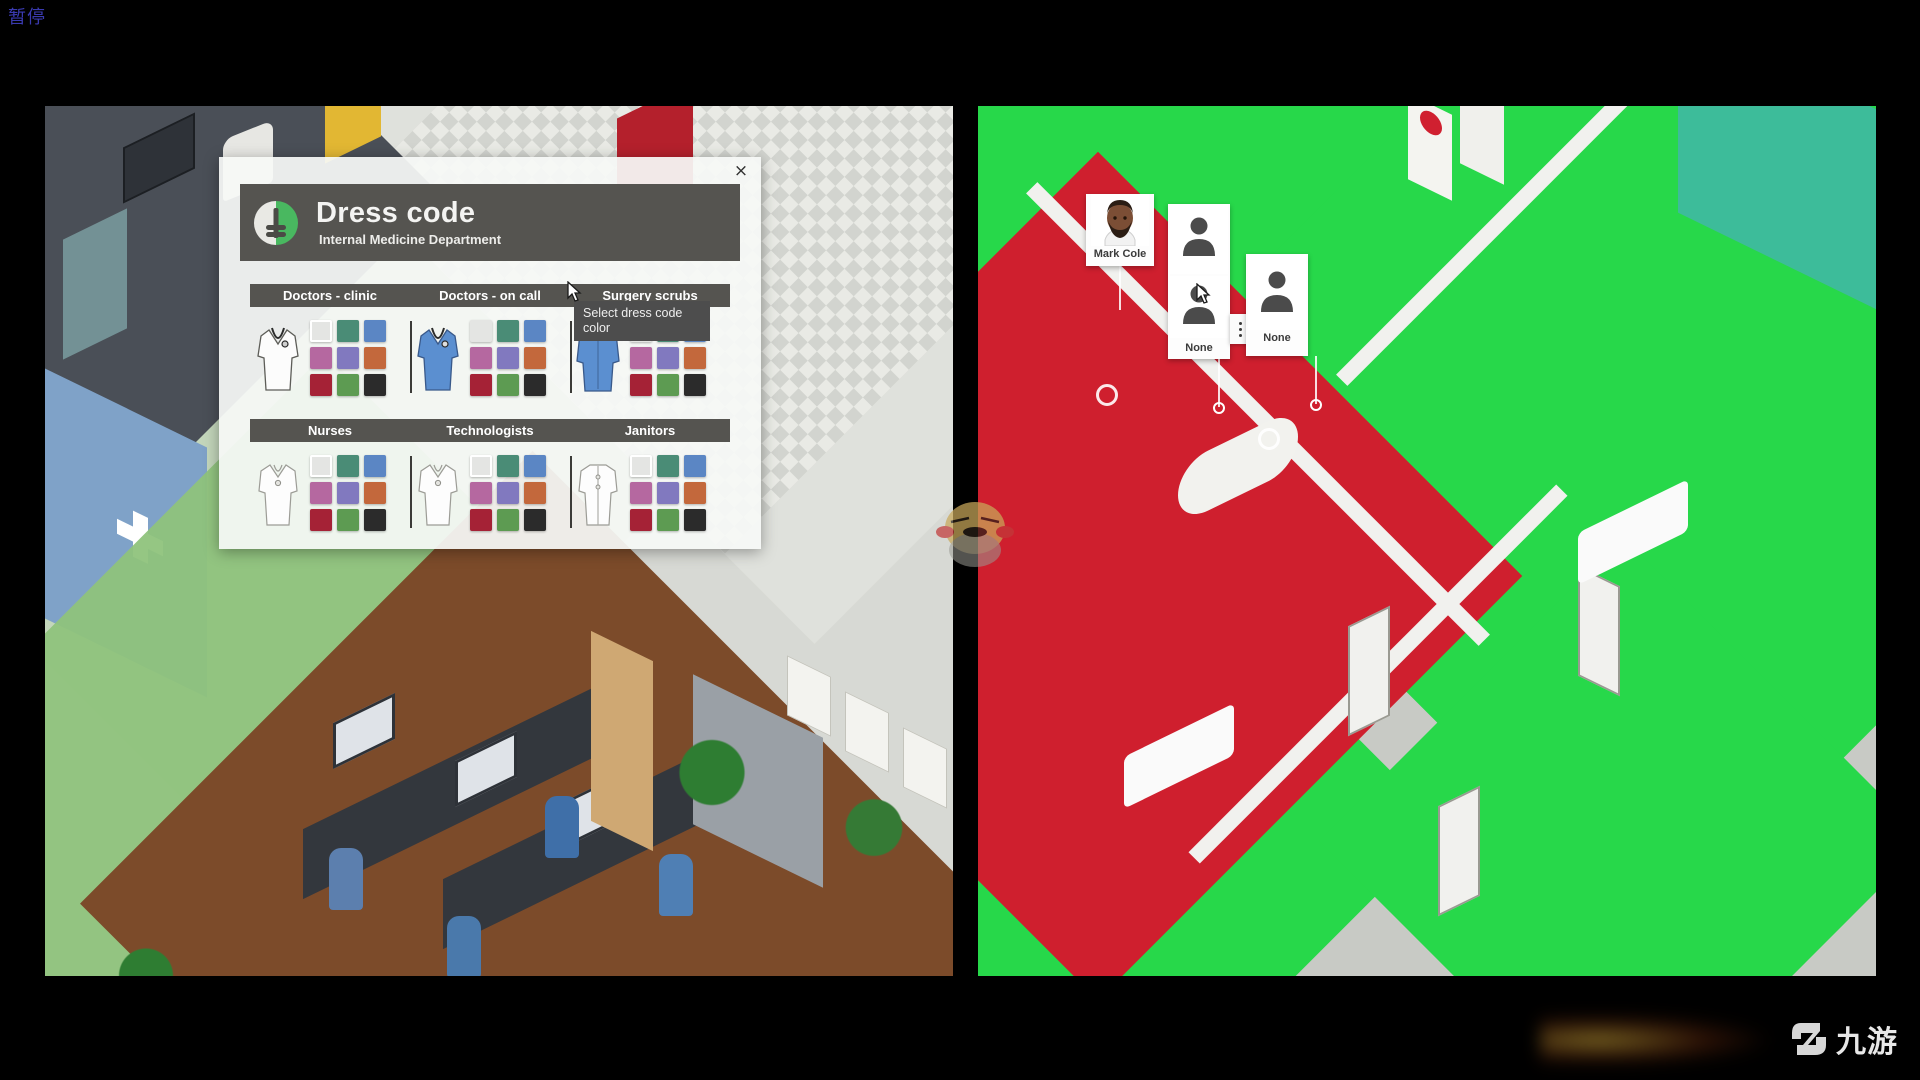 Image resolution: width=1920 pixels, height=1080 pixels. I want to click on color-swatch-grid-doctors-clinic, so click(348, 358).